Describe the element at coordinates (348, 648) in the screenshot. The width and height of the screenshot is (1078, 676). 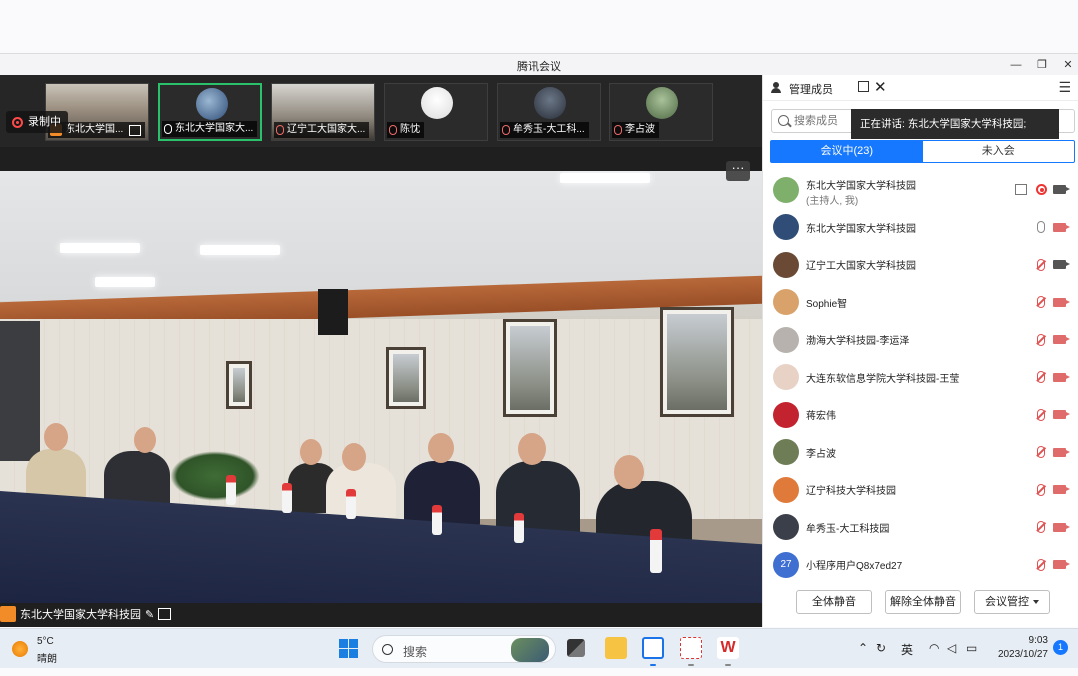
I see `start-button` at that location.